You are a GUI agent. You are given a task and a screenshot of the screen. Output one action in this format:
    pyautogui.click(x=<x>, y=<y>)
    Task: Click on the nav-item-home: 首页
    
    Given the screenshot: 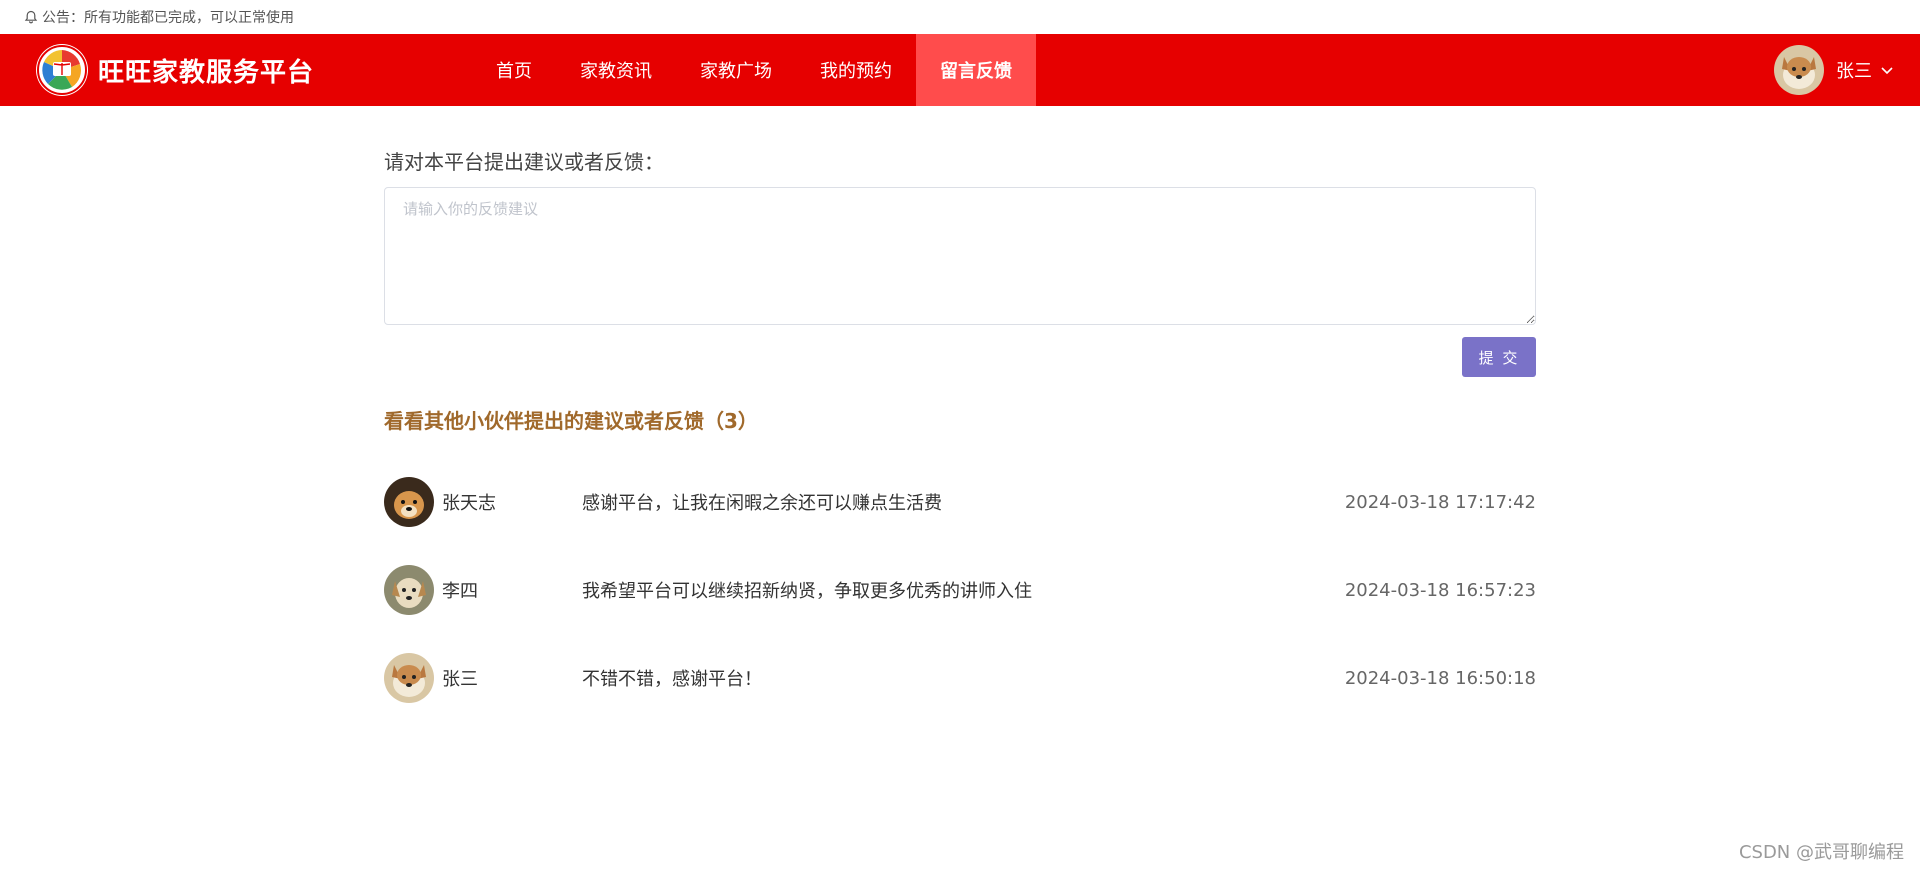 What is the action you would take?
    pyautogui.click(x=514, y=70)
    